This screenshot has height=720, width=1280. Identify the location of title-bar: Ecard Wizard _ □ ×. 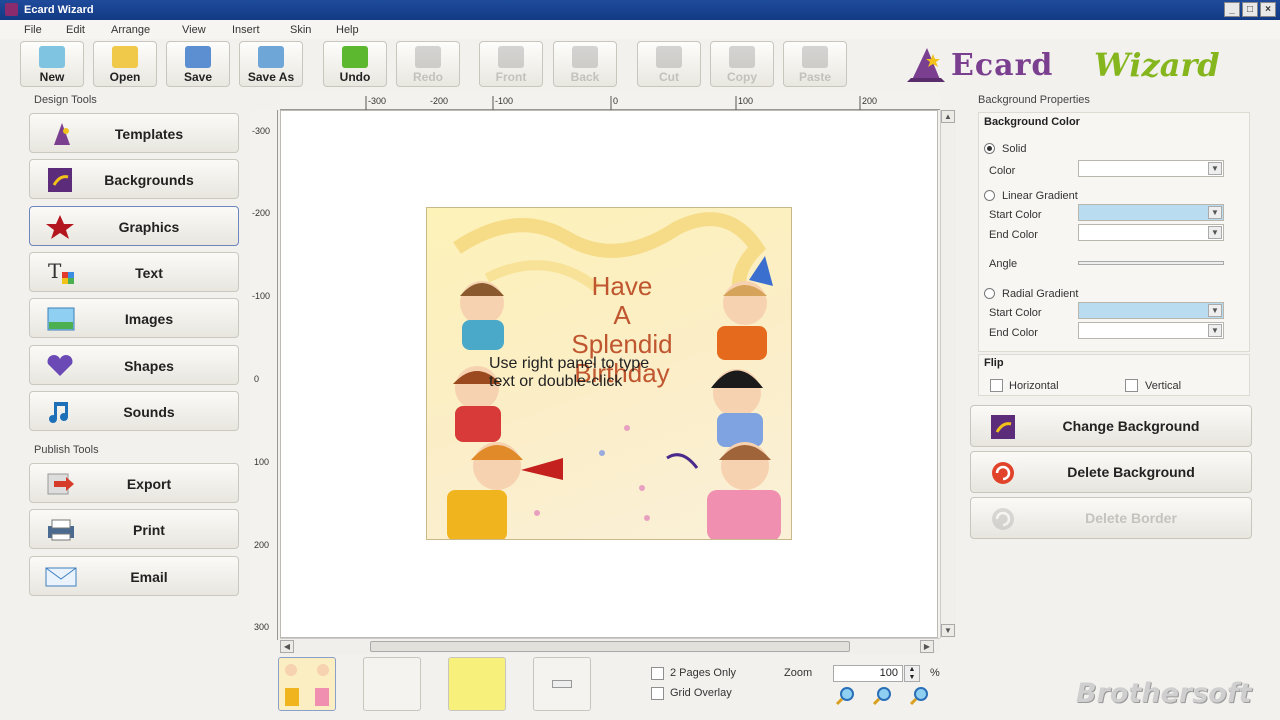
(640, 10).